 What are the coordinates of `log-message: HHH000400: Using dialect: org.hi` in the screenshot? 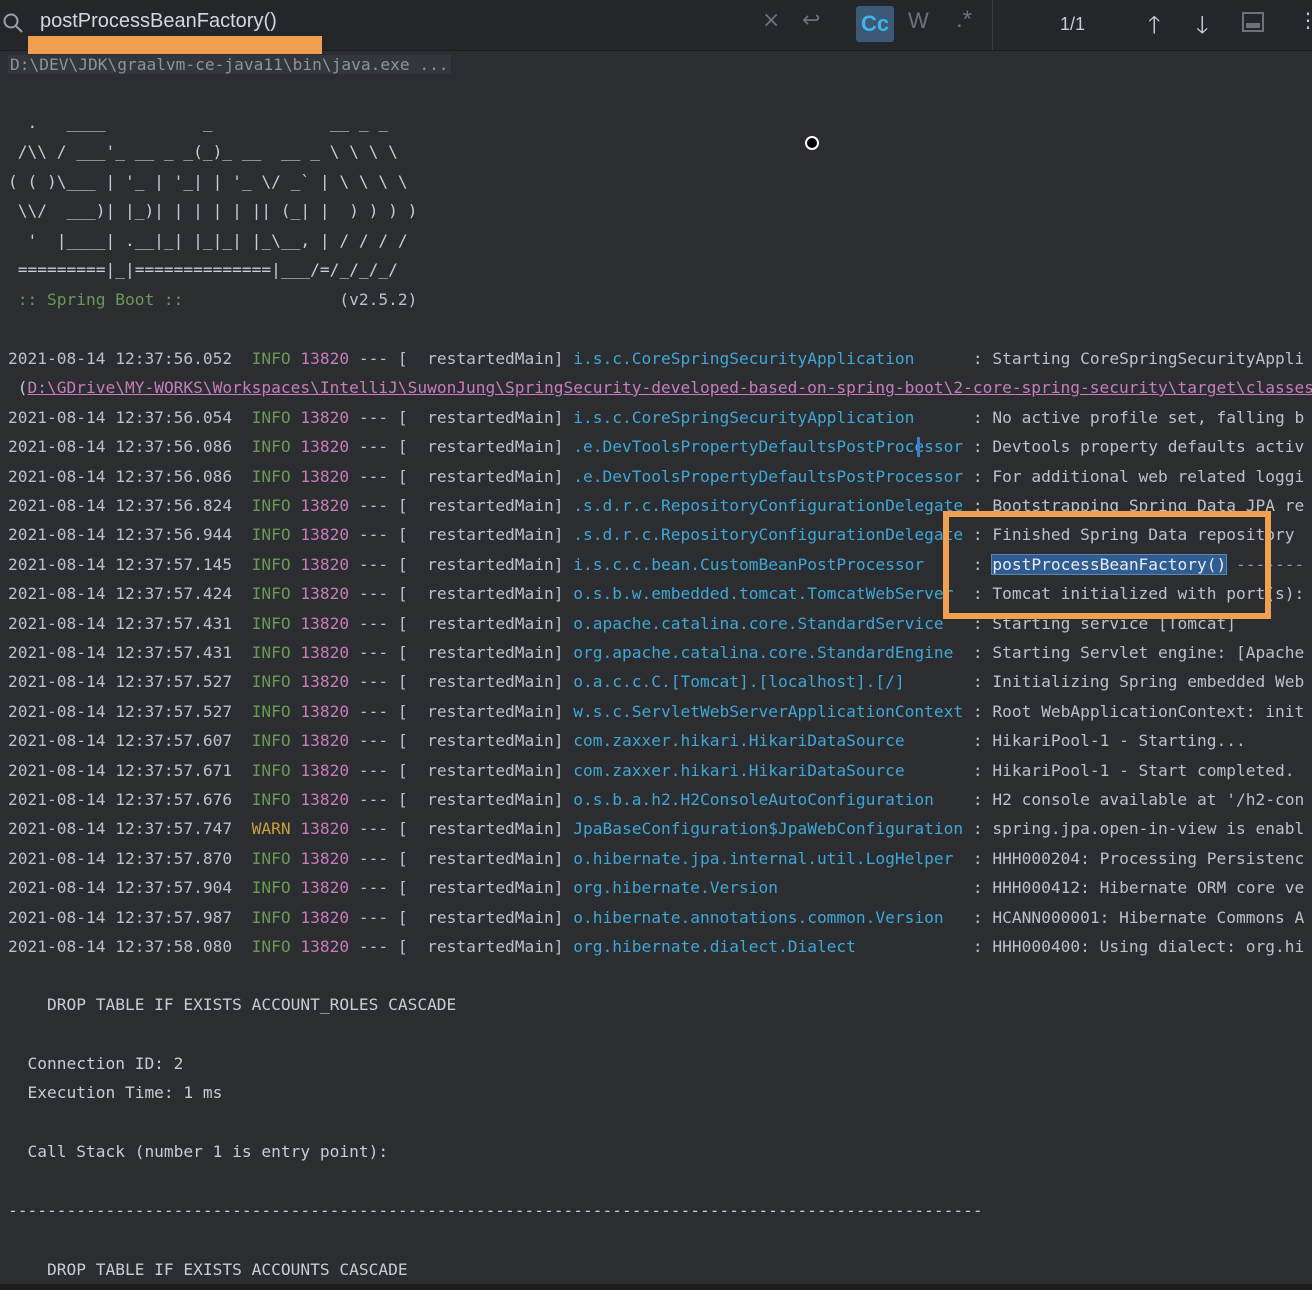 It's located at (1148, 946).